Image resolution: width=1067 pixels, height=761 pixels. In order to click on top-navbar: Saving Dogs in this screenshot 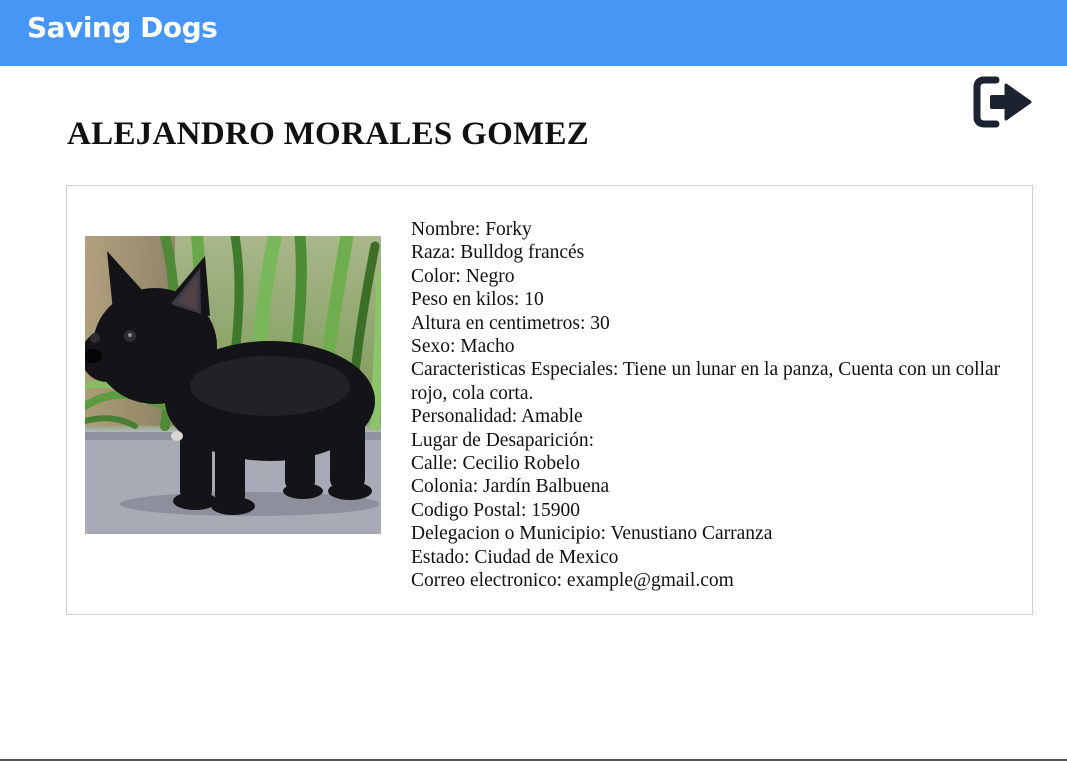, I will do `click(533, 33)`.